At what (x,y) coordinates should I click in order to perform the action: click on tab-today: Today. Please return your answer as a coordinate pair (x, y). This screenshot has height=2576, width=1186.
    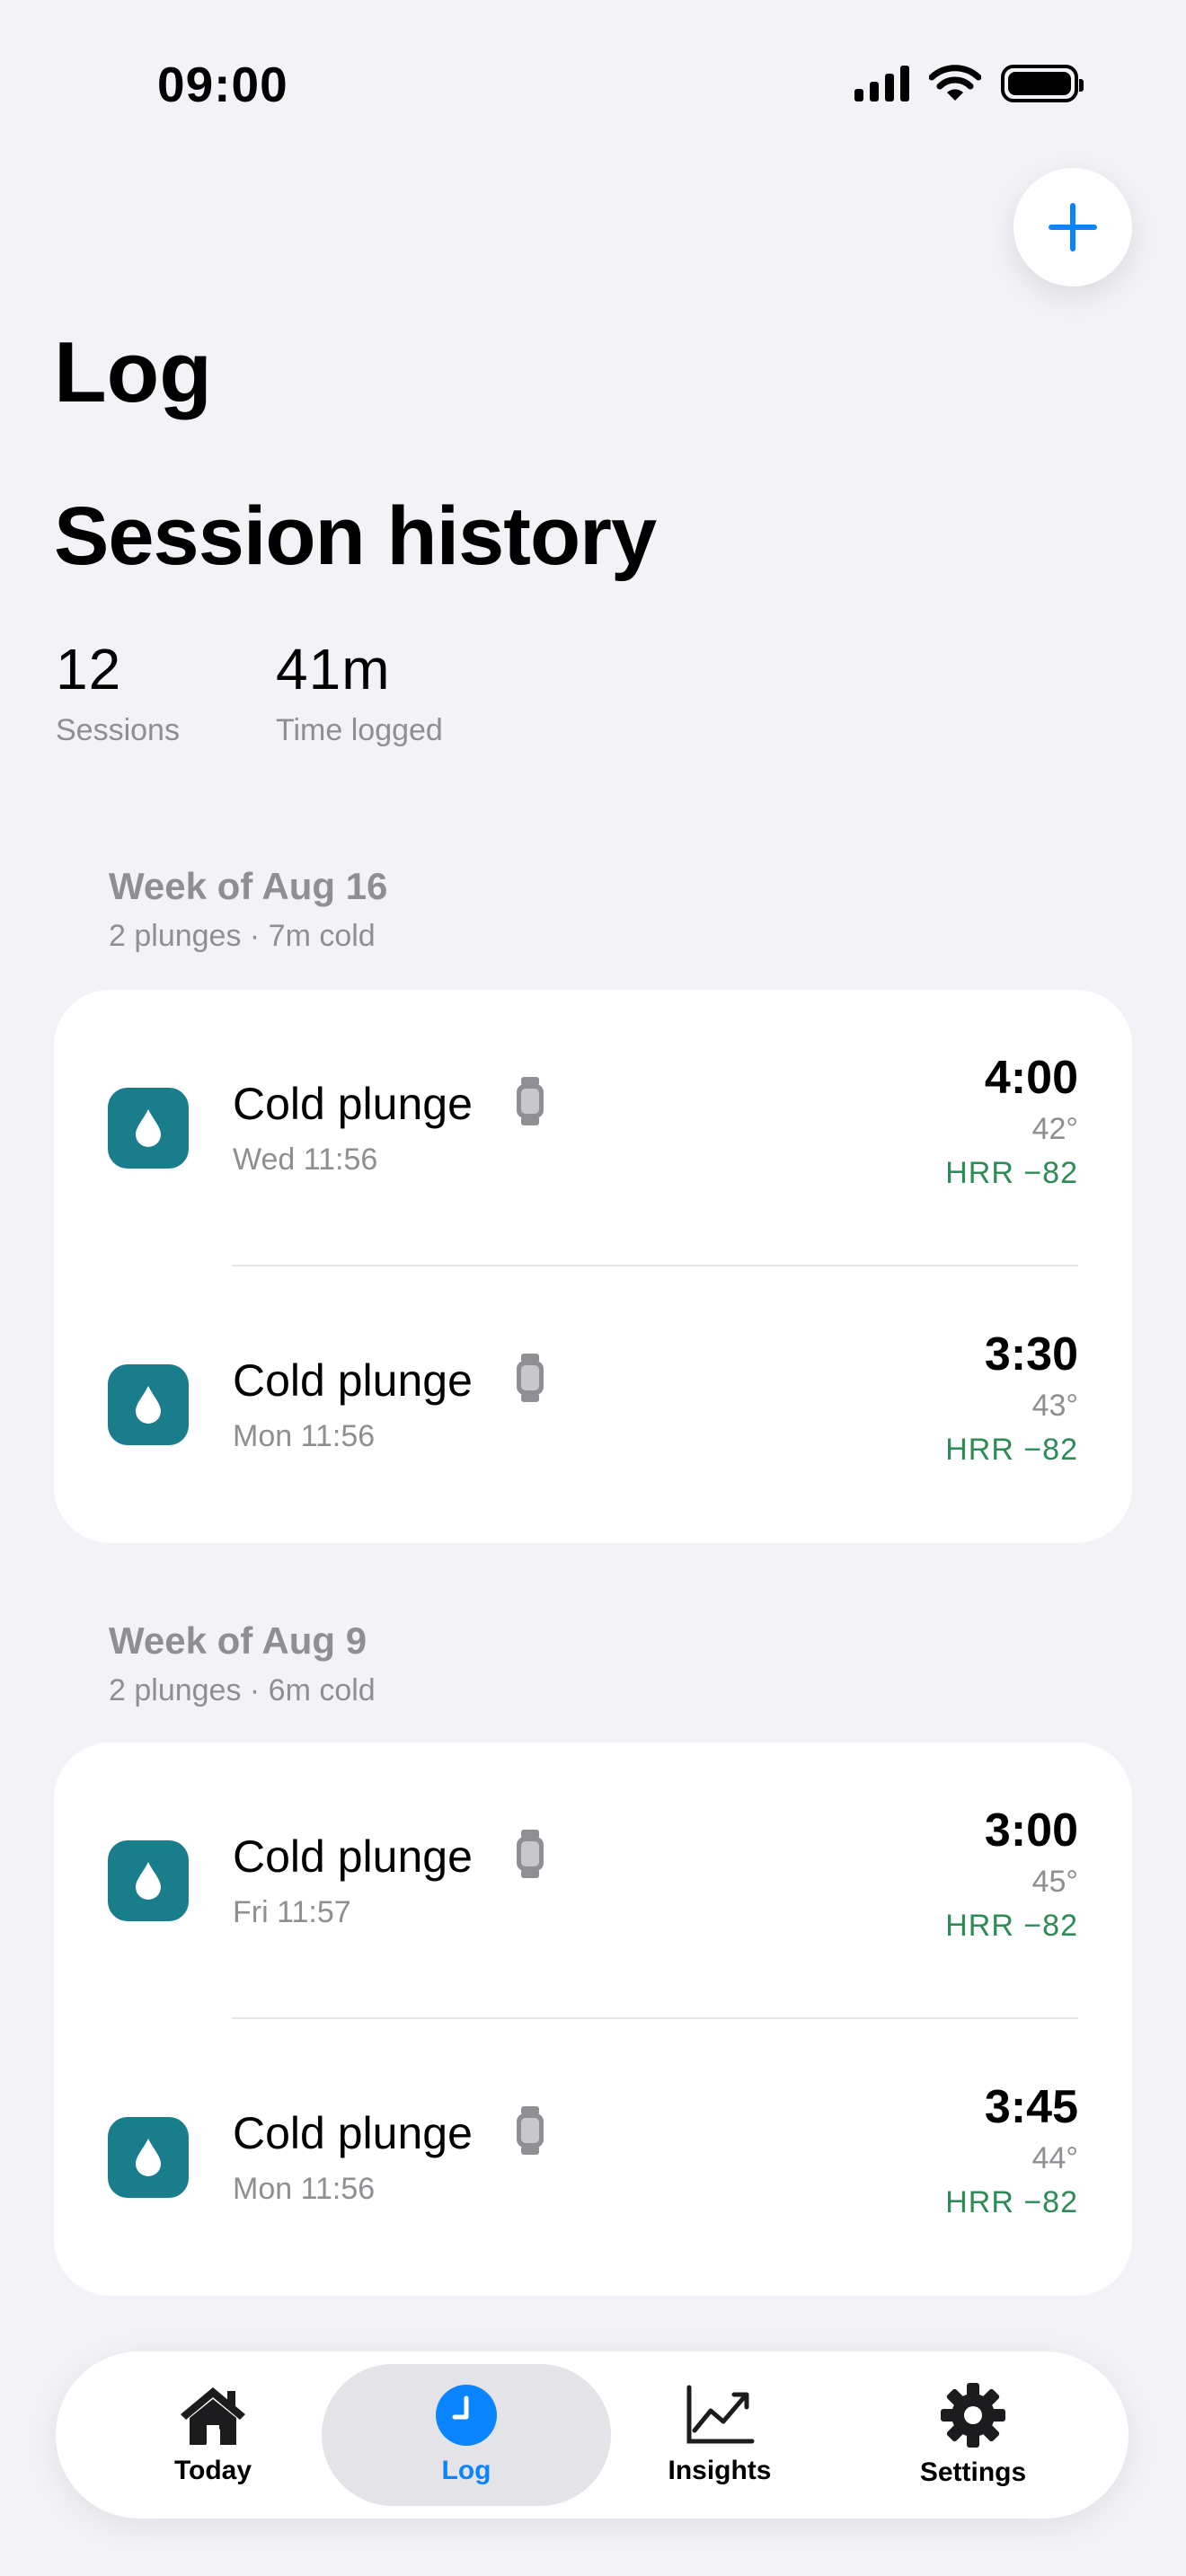
    Looking at the image, I should click on (213, 2435).